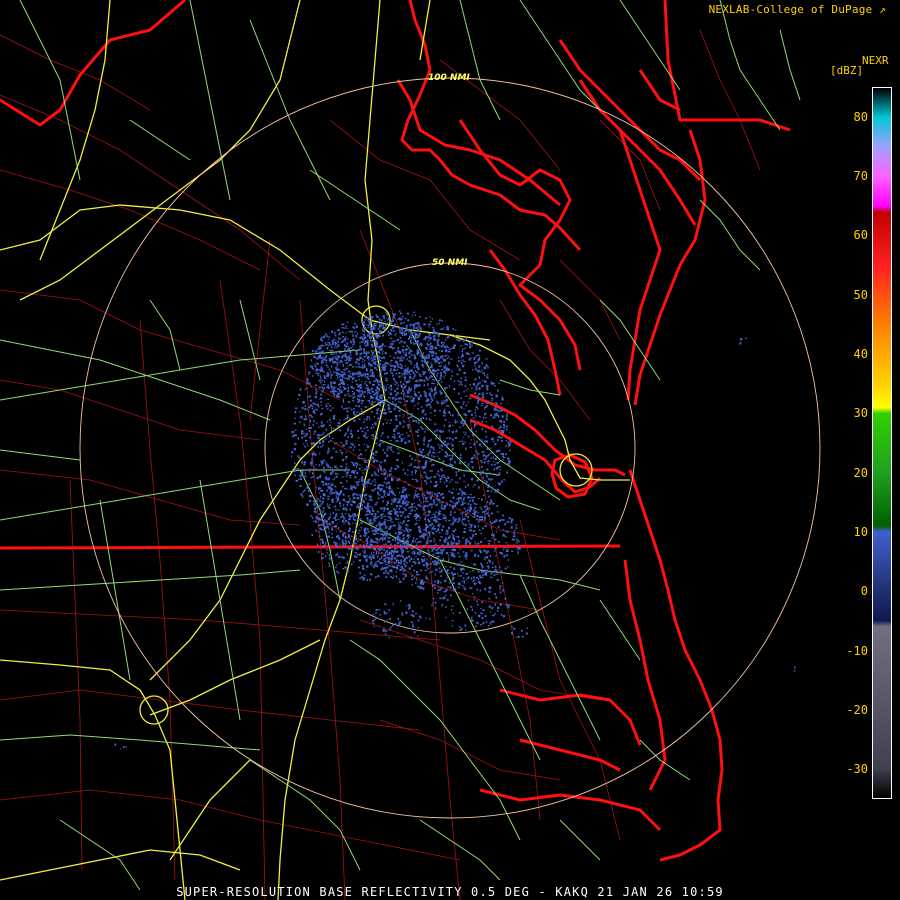 The width and height of the screenshot is (900, 900). What do you see at coordinates (791, 9) in the screenshot?
I see `credit-text: NEXLAB-College of DuPage` at bounding box center [791, 9].